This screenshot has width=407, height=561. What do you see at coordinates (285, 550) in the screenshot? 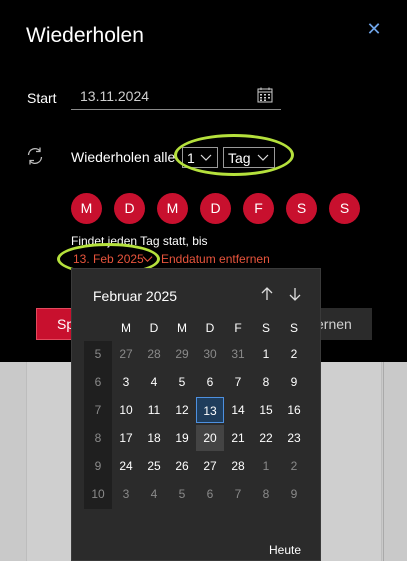
I see `today-button: Heute` at bounding box center [285, 550].